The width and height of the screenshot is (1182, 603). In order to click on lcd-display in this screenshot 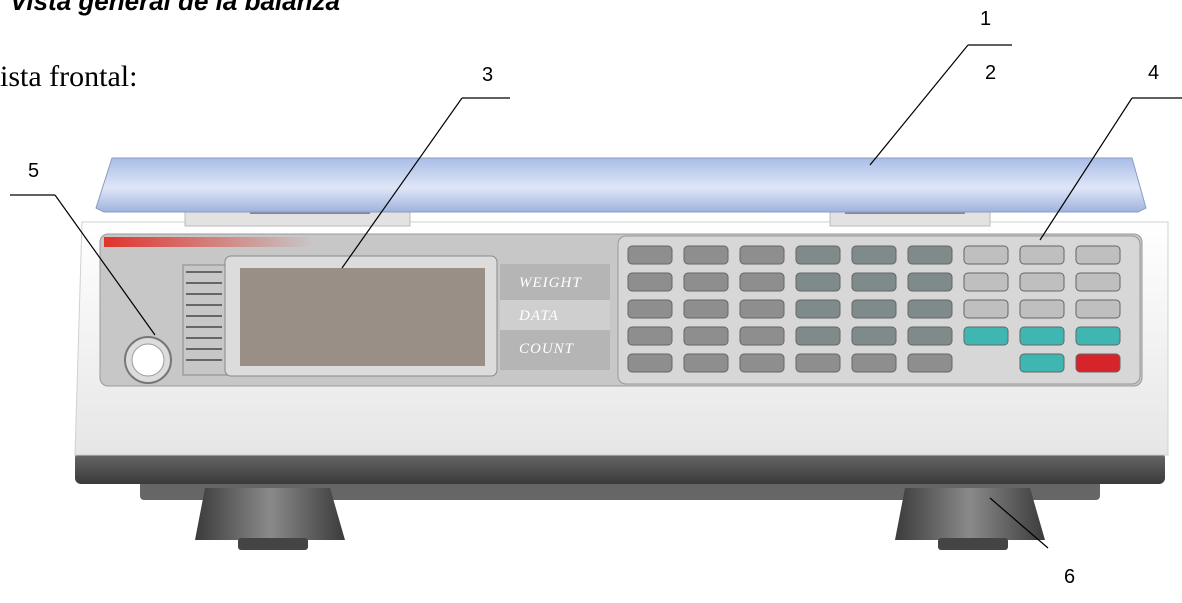, I will do `click(362, 317)`.